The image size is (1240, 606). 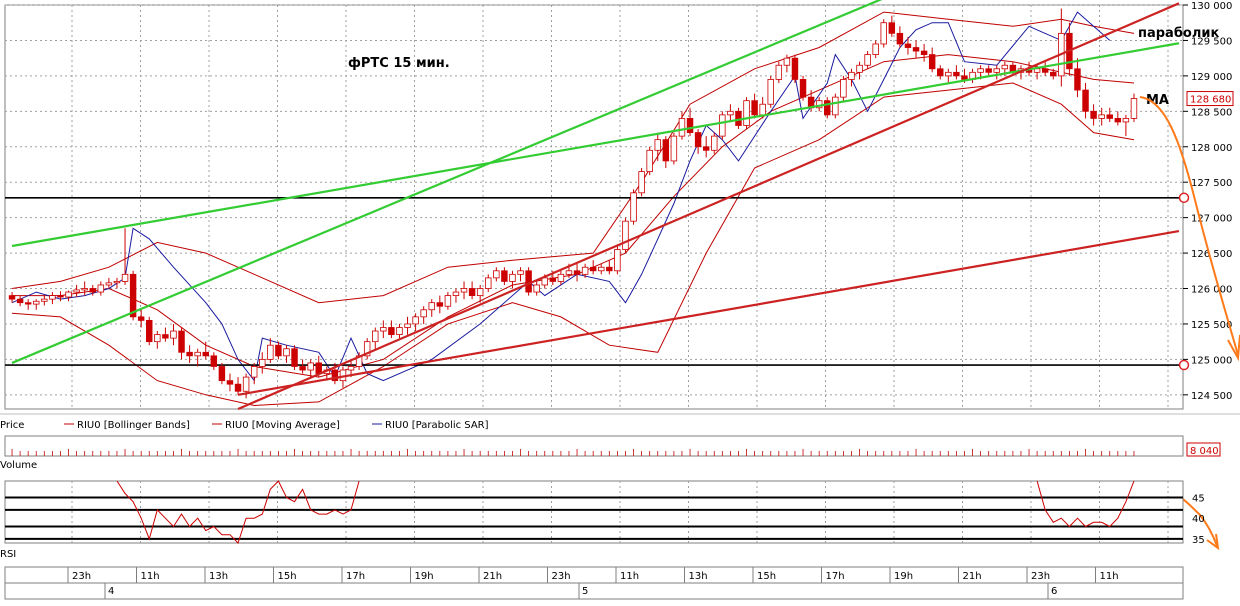 What do you see at coordinates (437, 425) in the screenshot?
I see `legend-entry: RIU0 [Parabolic SAR]` at bounding box center [437, 425].